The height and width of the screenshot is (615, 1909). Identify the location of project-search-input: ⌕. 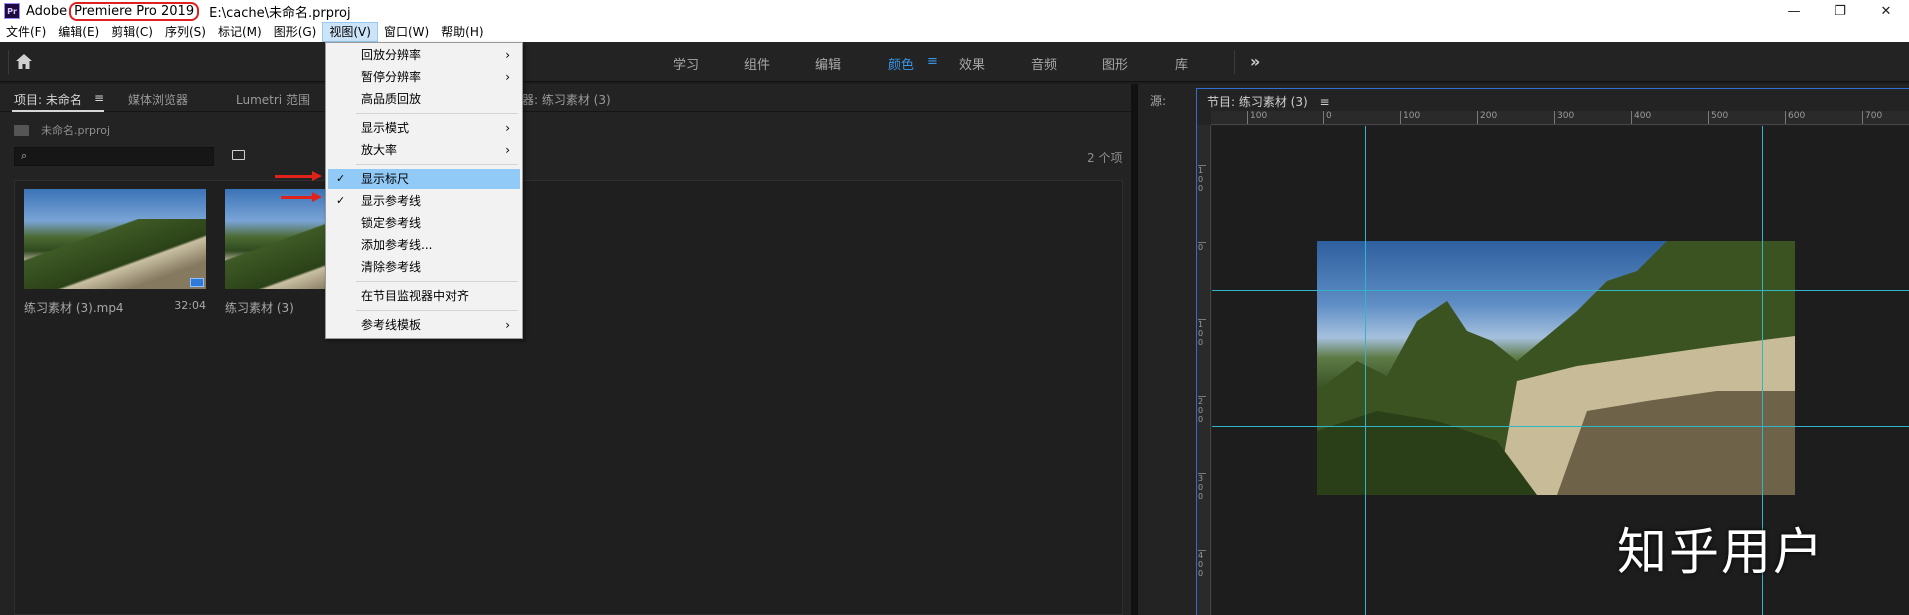
(114, 156).